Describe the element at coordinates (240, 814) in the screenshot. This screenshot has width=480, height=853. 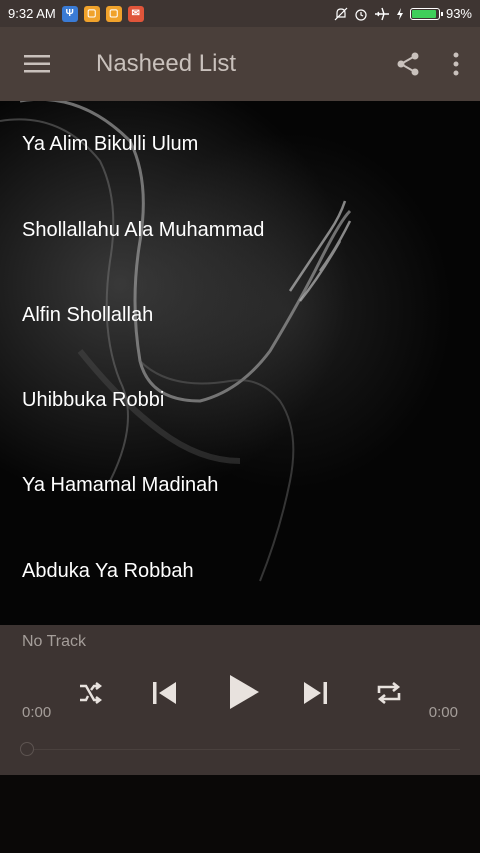
I see `bottom-area` at that location.